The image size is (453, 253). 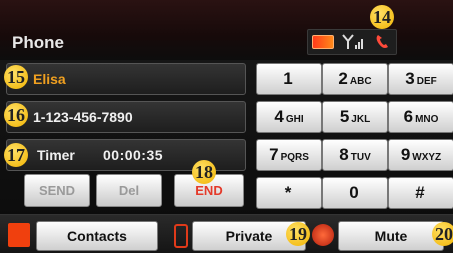 What do you see at coordinates (442, 234) in the screenshot?
I see `callout-marker-20: 20` at bounding box center [442, 234].